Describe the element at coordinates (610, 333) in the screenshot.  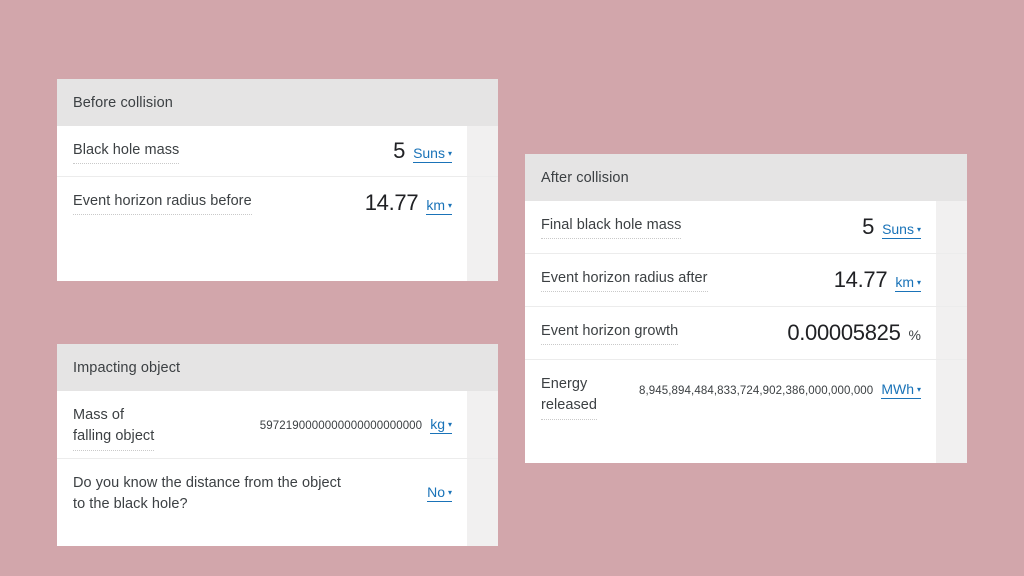
I see `row-label-event-horizon-growth: Event horizon growth` at that location.